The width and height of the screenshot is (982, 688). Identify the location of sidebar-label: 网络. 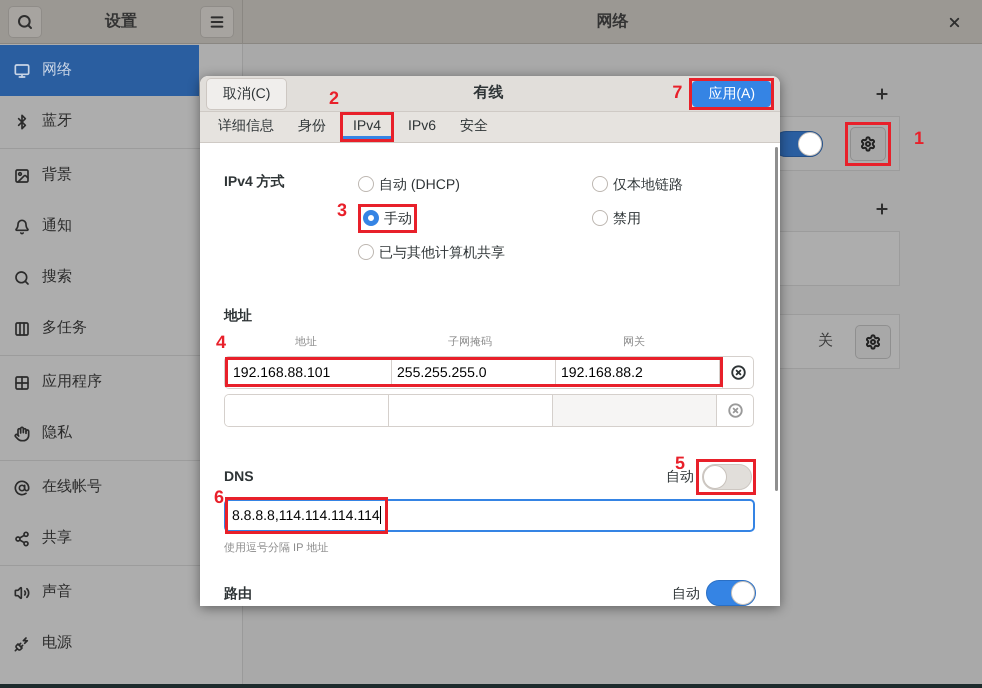
(57, 70).